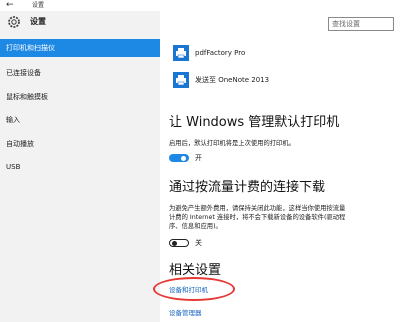 The height and width of the screenshot is (322, 401). What do you see at coordinates (232, 143) in the screenshot?
I see `default-printer-description: 启用后，默认打印机将是上次使用的打印机。` at bounding box center [232, 143].